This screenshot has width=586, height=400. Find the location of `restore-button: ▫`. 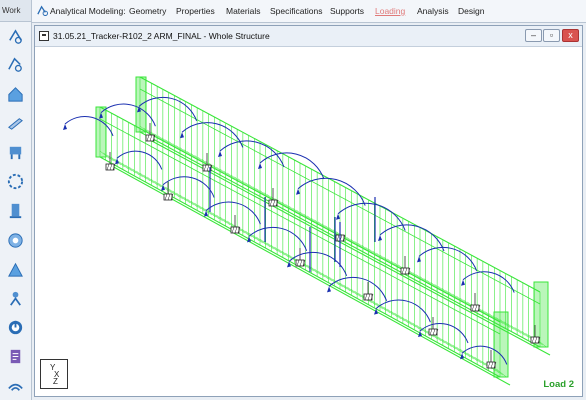

restore-button: ▫ is located at coordinates (551, 35).